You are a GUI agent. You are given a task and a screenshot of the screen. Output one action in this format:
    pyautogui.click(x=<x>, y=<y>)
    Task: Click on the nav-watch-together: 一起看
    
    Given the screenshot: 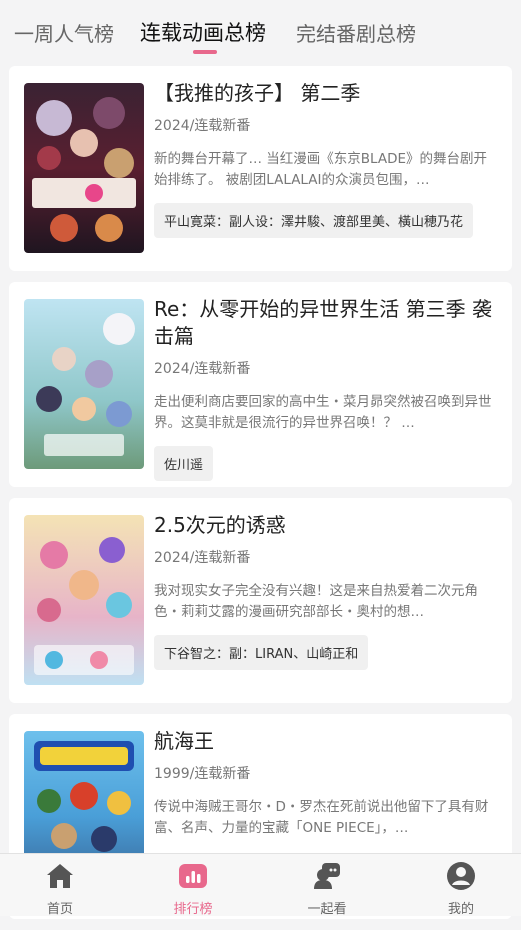 What is the action you would take?
    pyautogui.click(x=327, y=888)
    